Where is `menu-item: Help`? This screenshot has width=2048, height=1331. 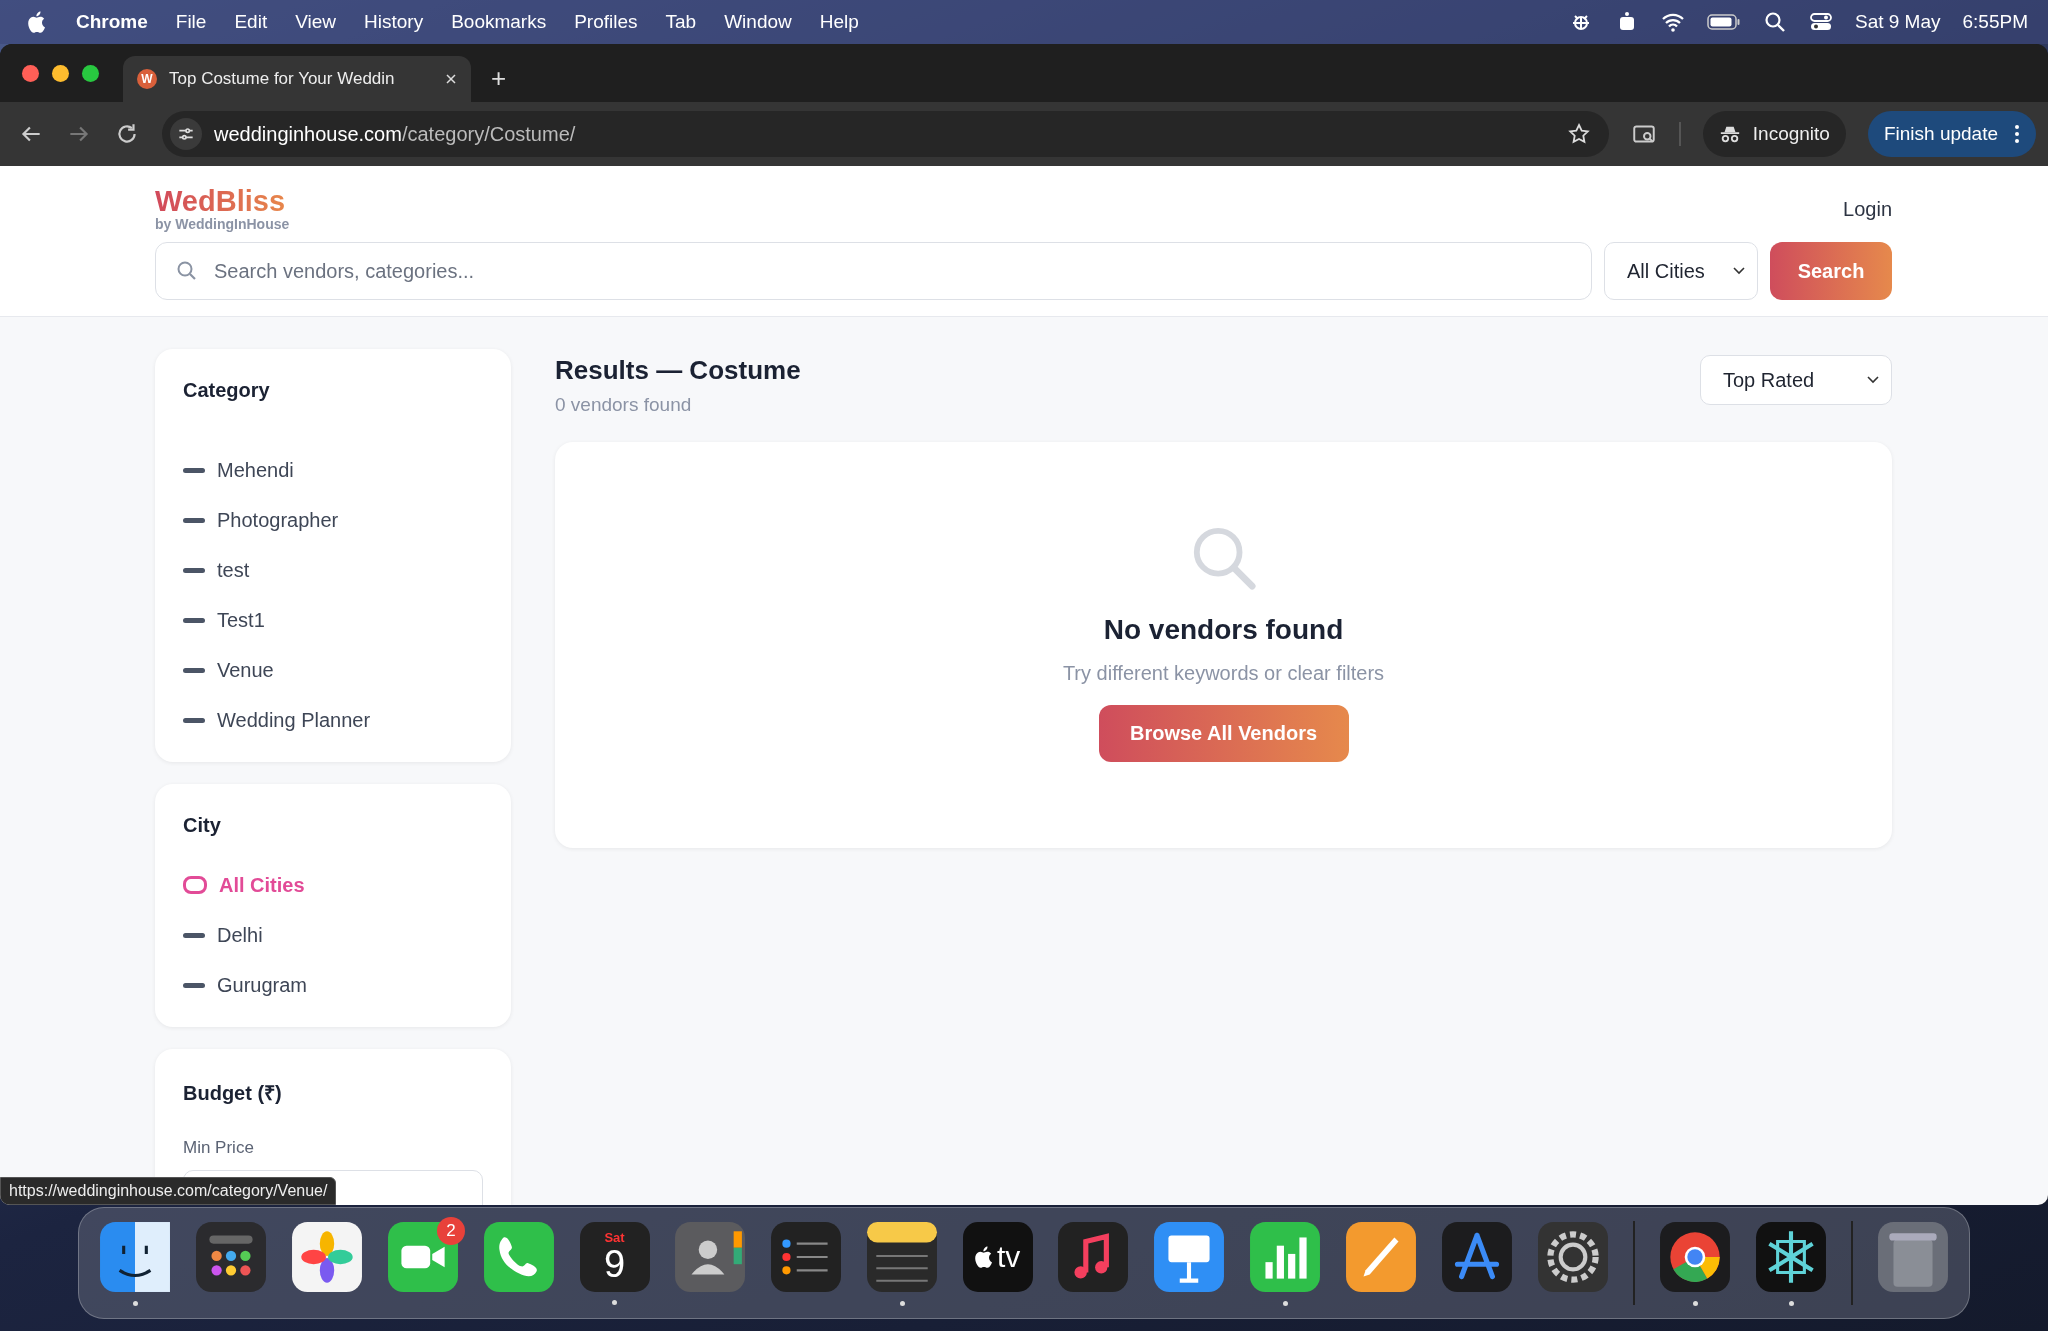 menu-item: Help is located at coordinates (839, 22).